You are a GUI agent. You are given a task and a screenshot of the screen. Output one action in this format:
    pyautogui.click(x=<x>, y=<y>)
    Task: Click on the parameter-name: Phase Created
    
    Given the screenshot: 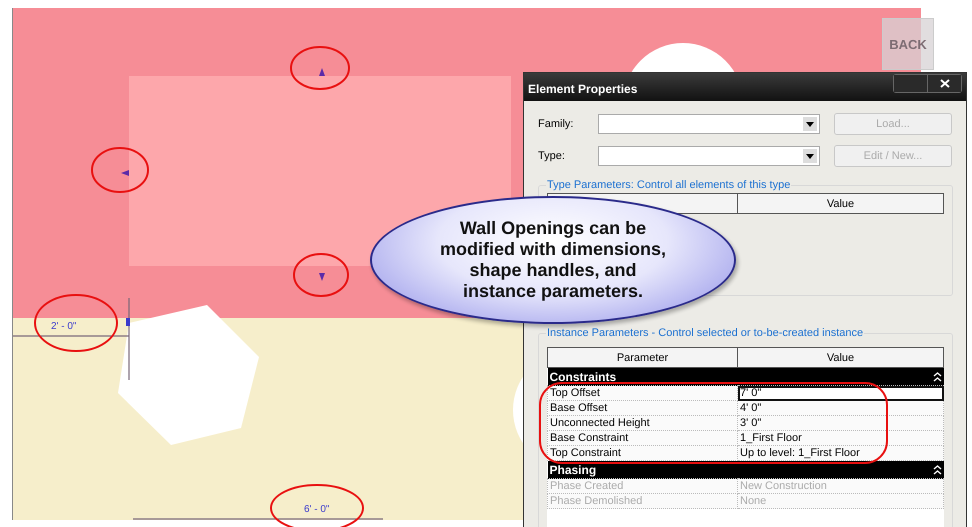 What is the action you would take?
    pyautogui.click(x=643, y=486)
    